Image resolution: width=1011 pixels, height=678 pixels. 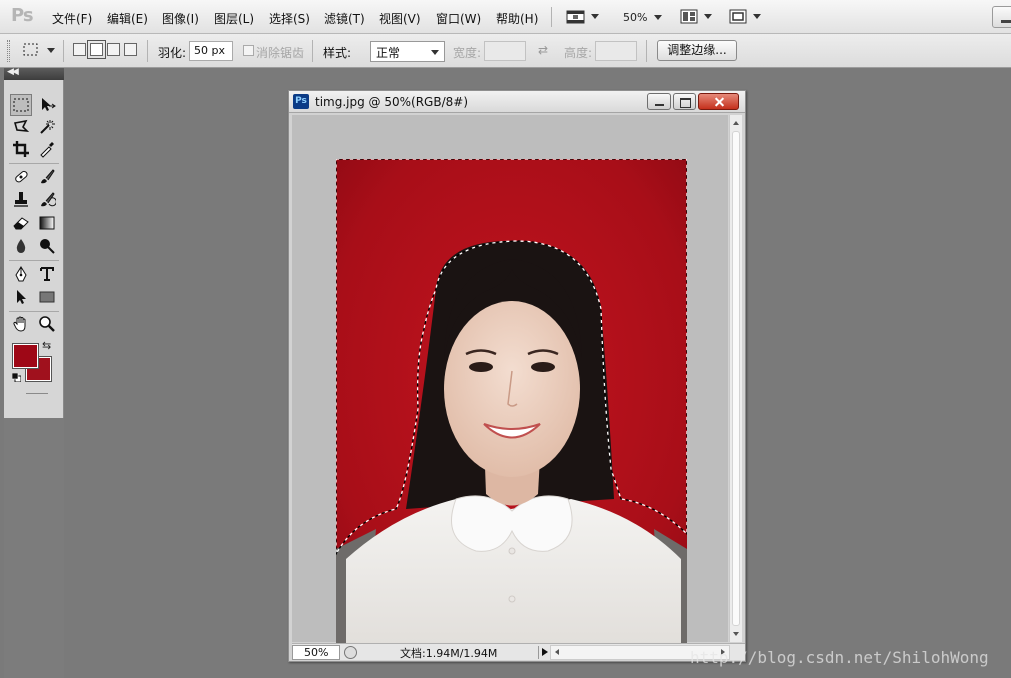 What do you see at coordinates (736, 634) in the screenshot?
I see `scroll-down-icon` at bounding box center [736, 634].